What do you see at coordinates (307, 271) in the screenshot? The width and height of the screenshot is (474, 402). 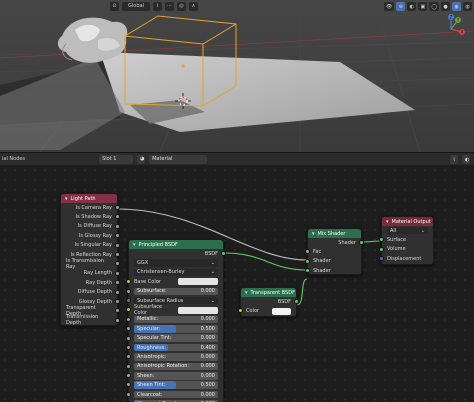 I see `shader-input-2-socket` at bounding box center [307, 271].